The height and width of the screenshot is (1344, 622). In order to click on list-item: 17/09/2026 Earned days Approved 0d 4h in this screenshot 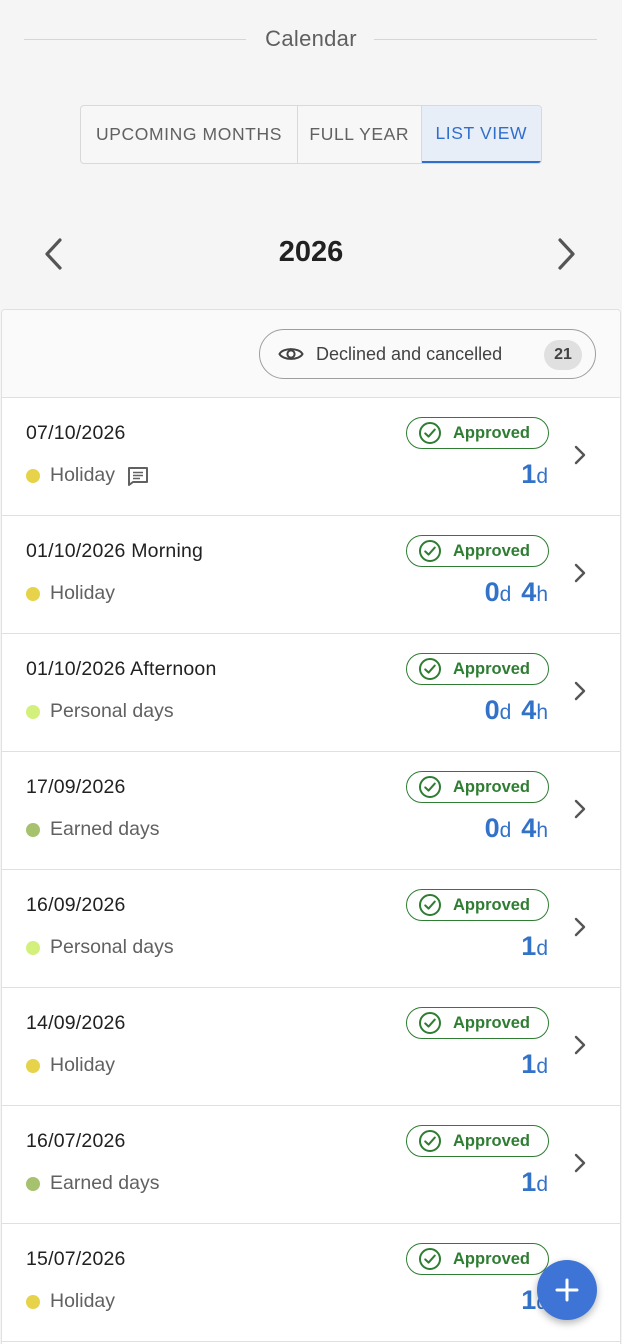, I will do `click(311, 811)`.